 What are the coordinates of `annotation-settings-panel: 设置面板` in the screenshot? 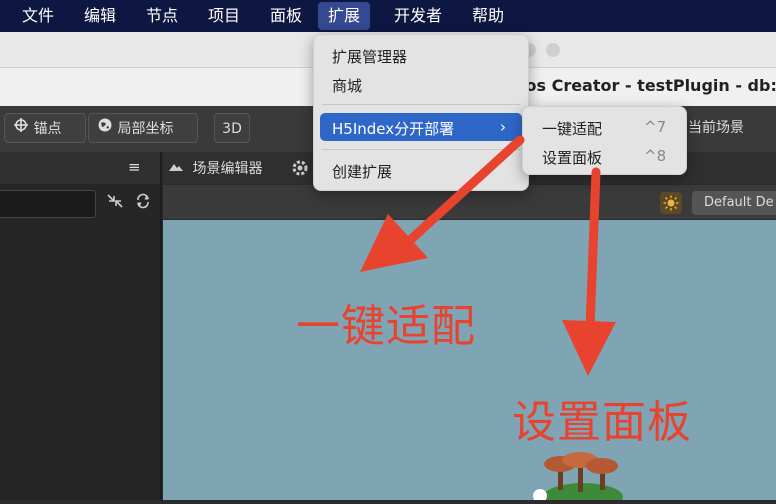 It's located at (602, 422).